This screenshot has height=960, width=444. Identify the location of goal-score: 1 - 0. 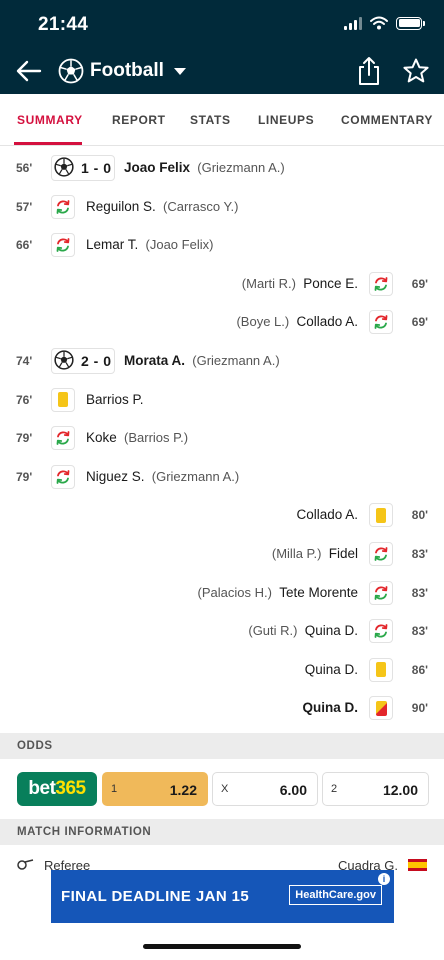
(96, 168).